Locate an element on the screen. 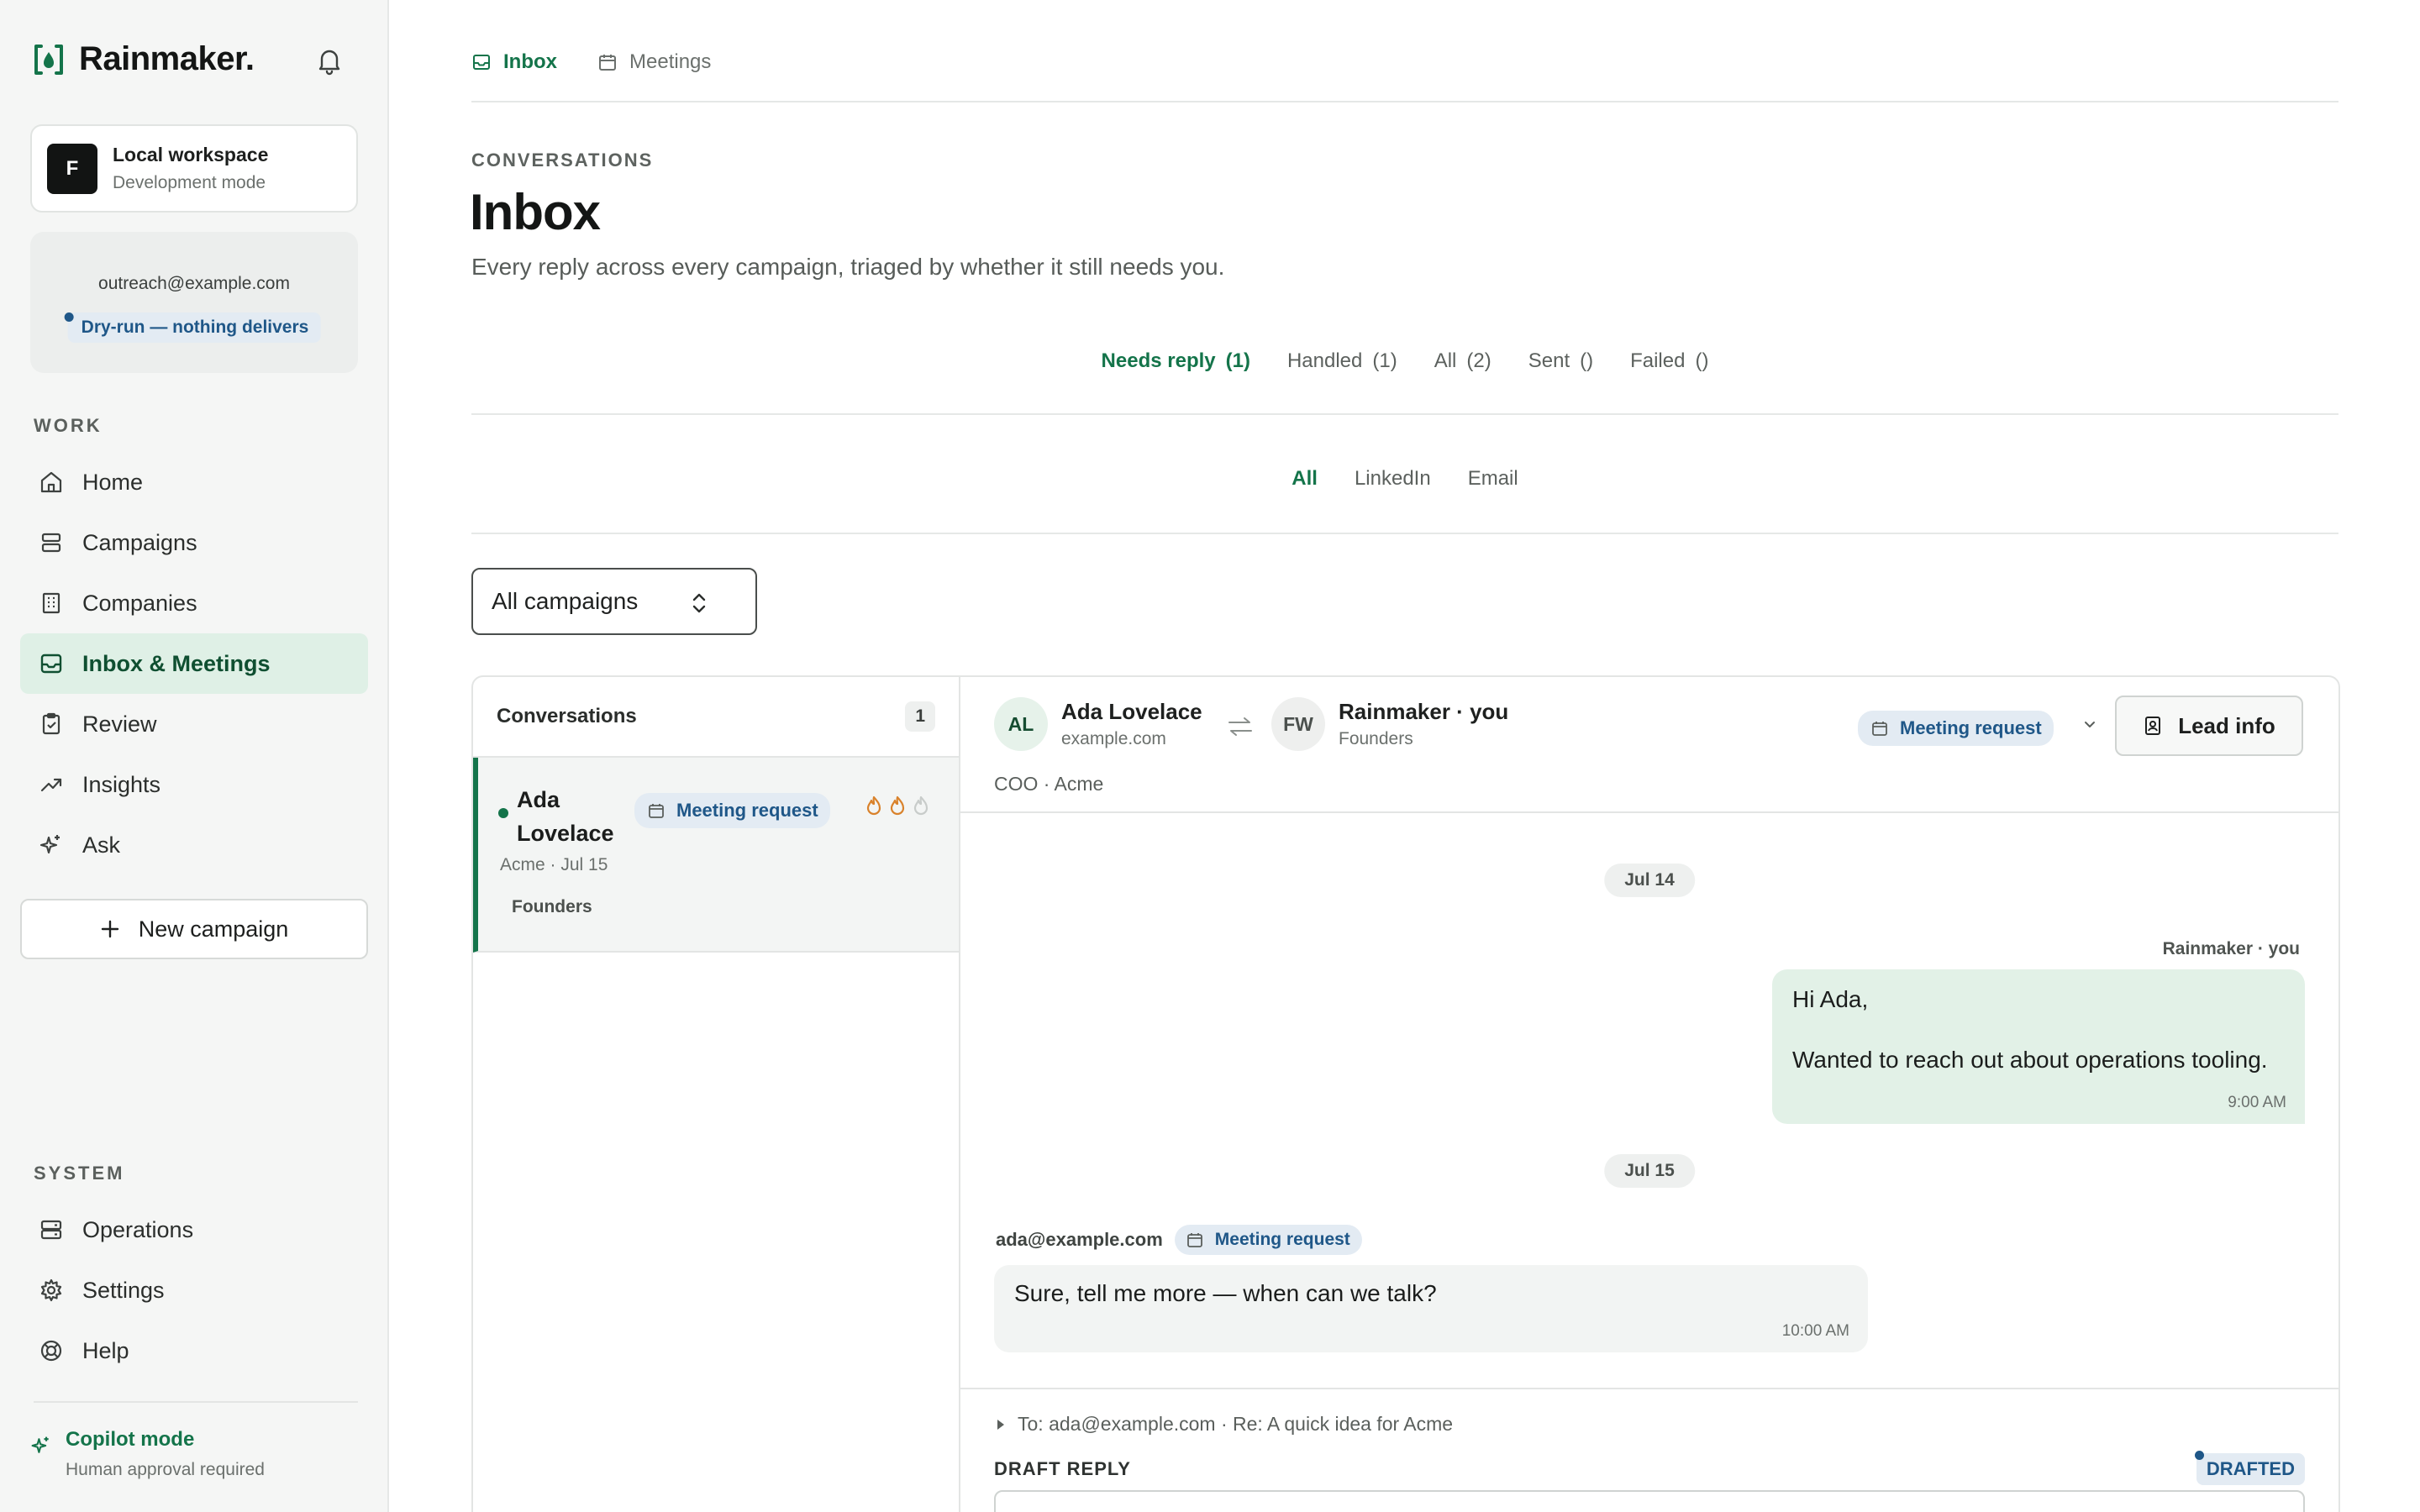 The width and height of the screenshot is (2420, 1512). filter-label: Needs reply is located at coordinates (1158, 360).